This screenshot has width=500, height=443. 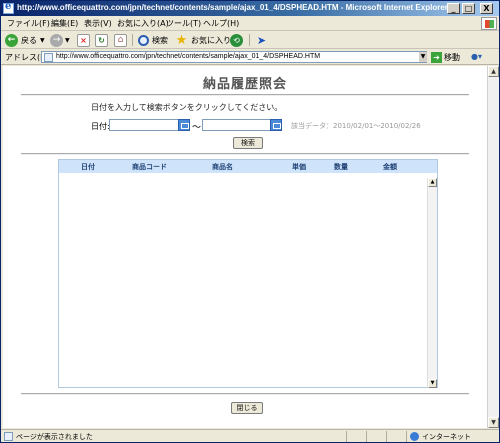 I want to click on menu-favorites: お気に入り(A), so click(x=143, y=23).